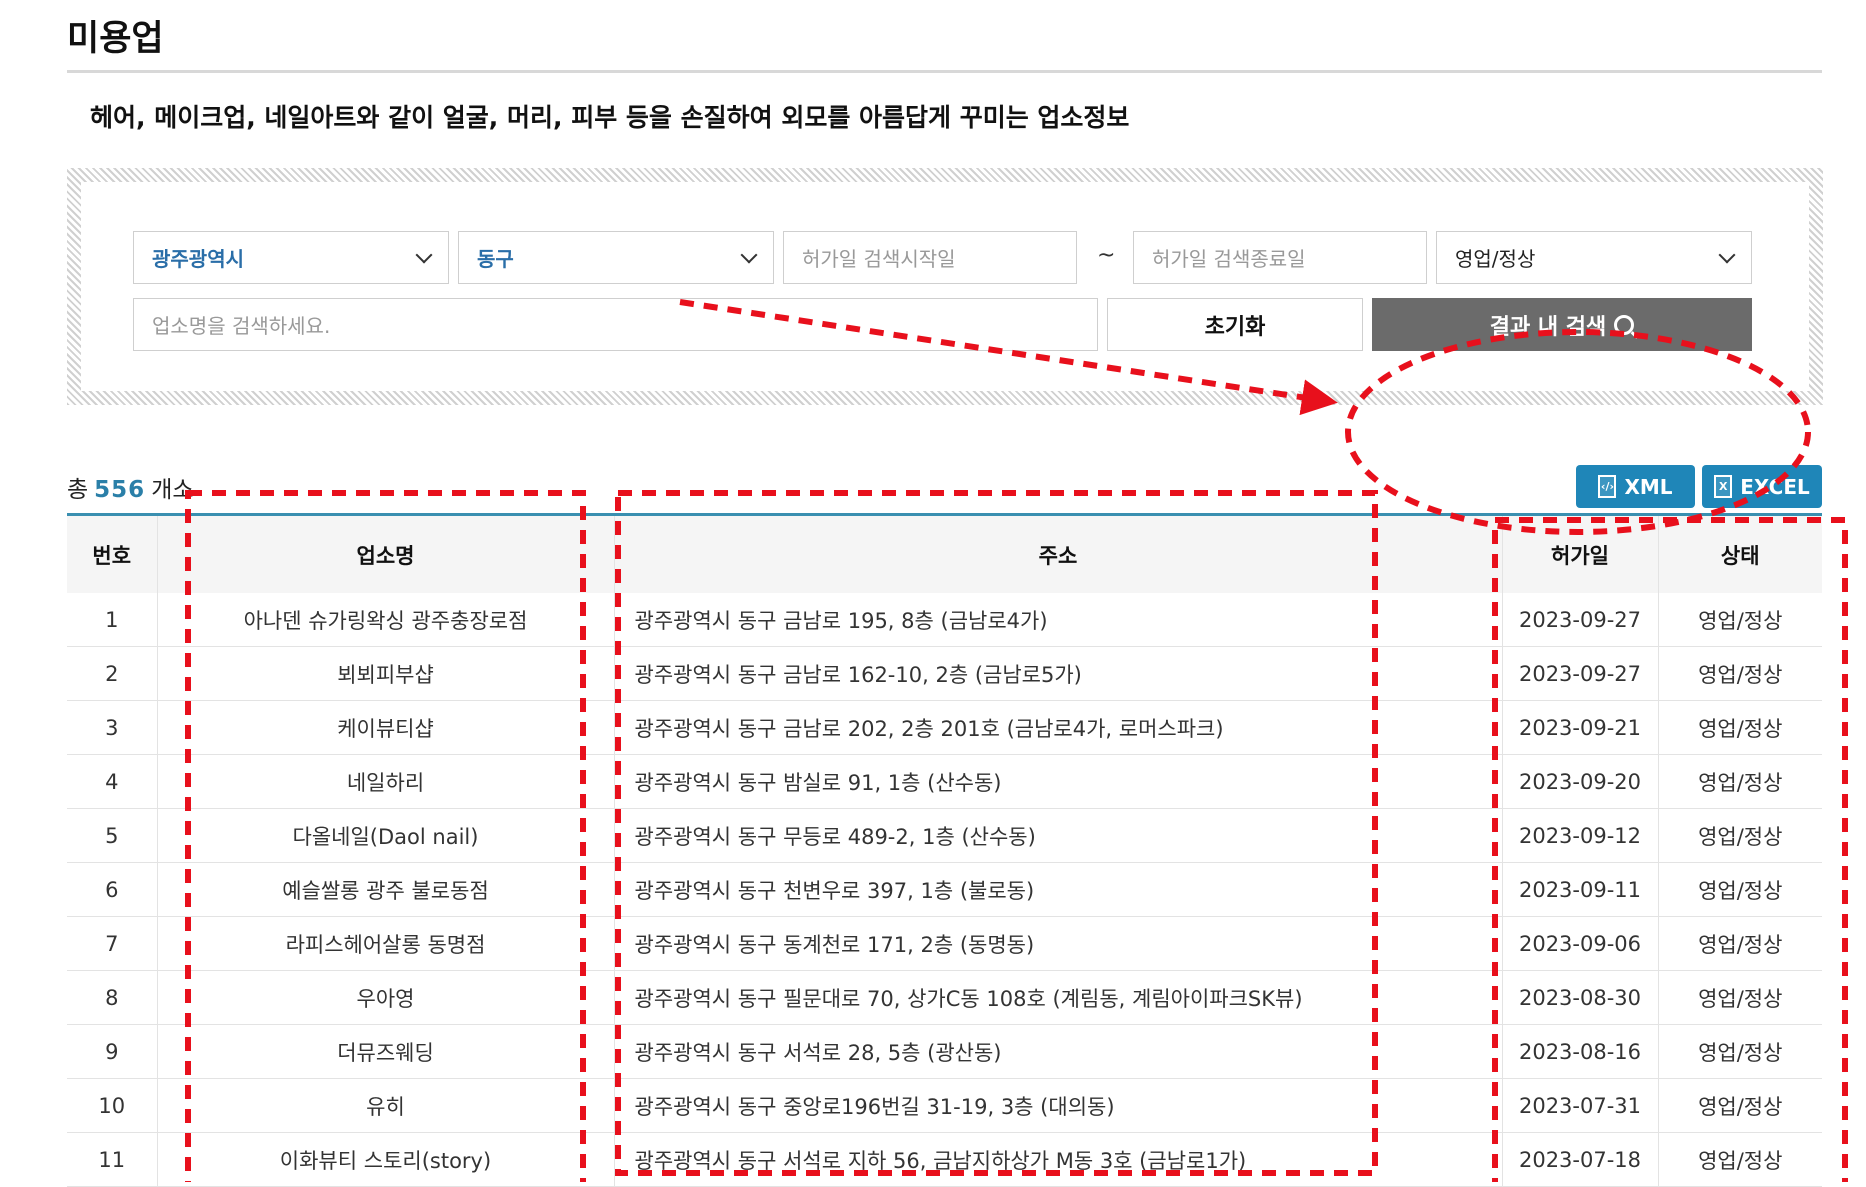 The width and height of the screenshot is (1866, 1187). I want to click on business-name-column-highlight, so click(385, 836).